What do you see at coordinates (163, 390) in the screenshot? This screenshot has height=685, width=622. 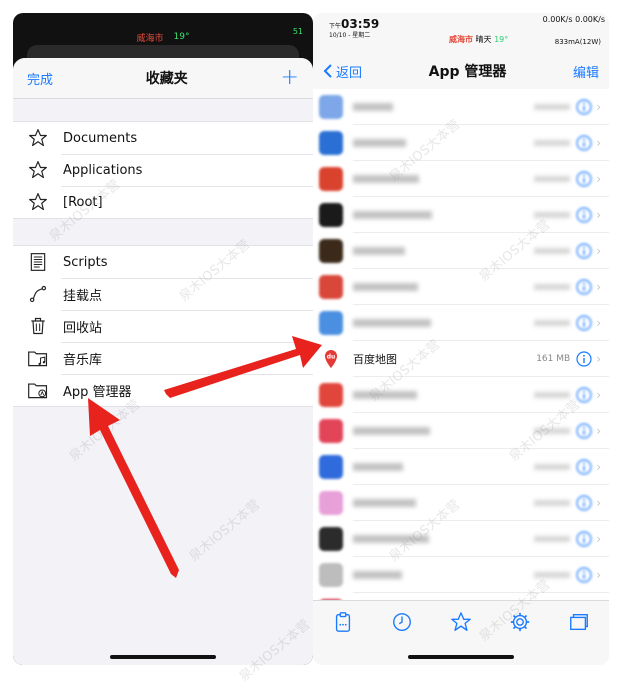 I see `place-item-app-manager: App 管理器` at bounding box center [163, 390].